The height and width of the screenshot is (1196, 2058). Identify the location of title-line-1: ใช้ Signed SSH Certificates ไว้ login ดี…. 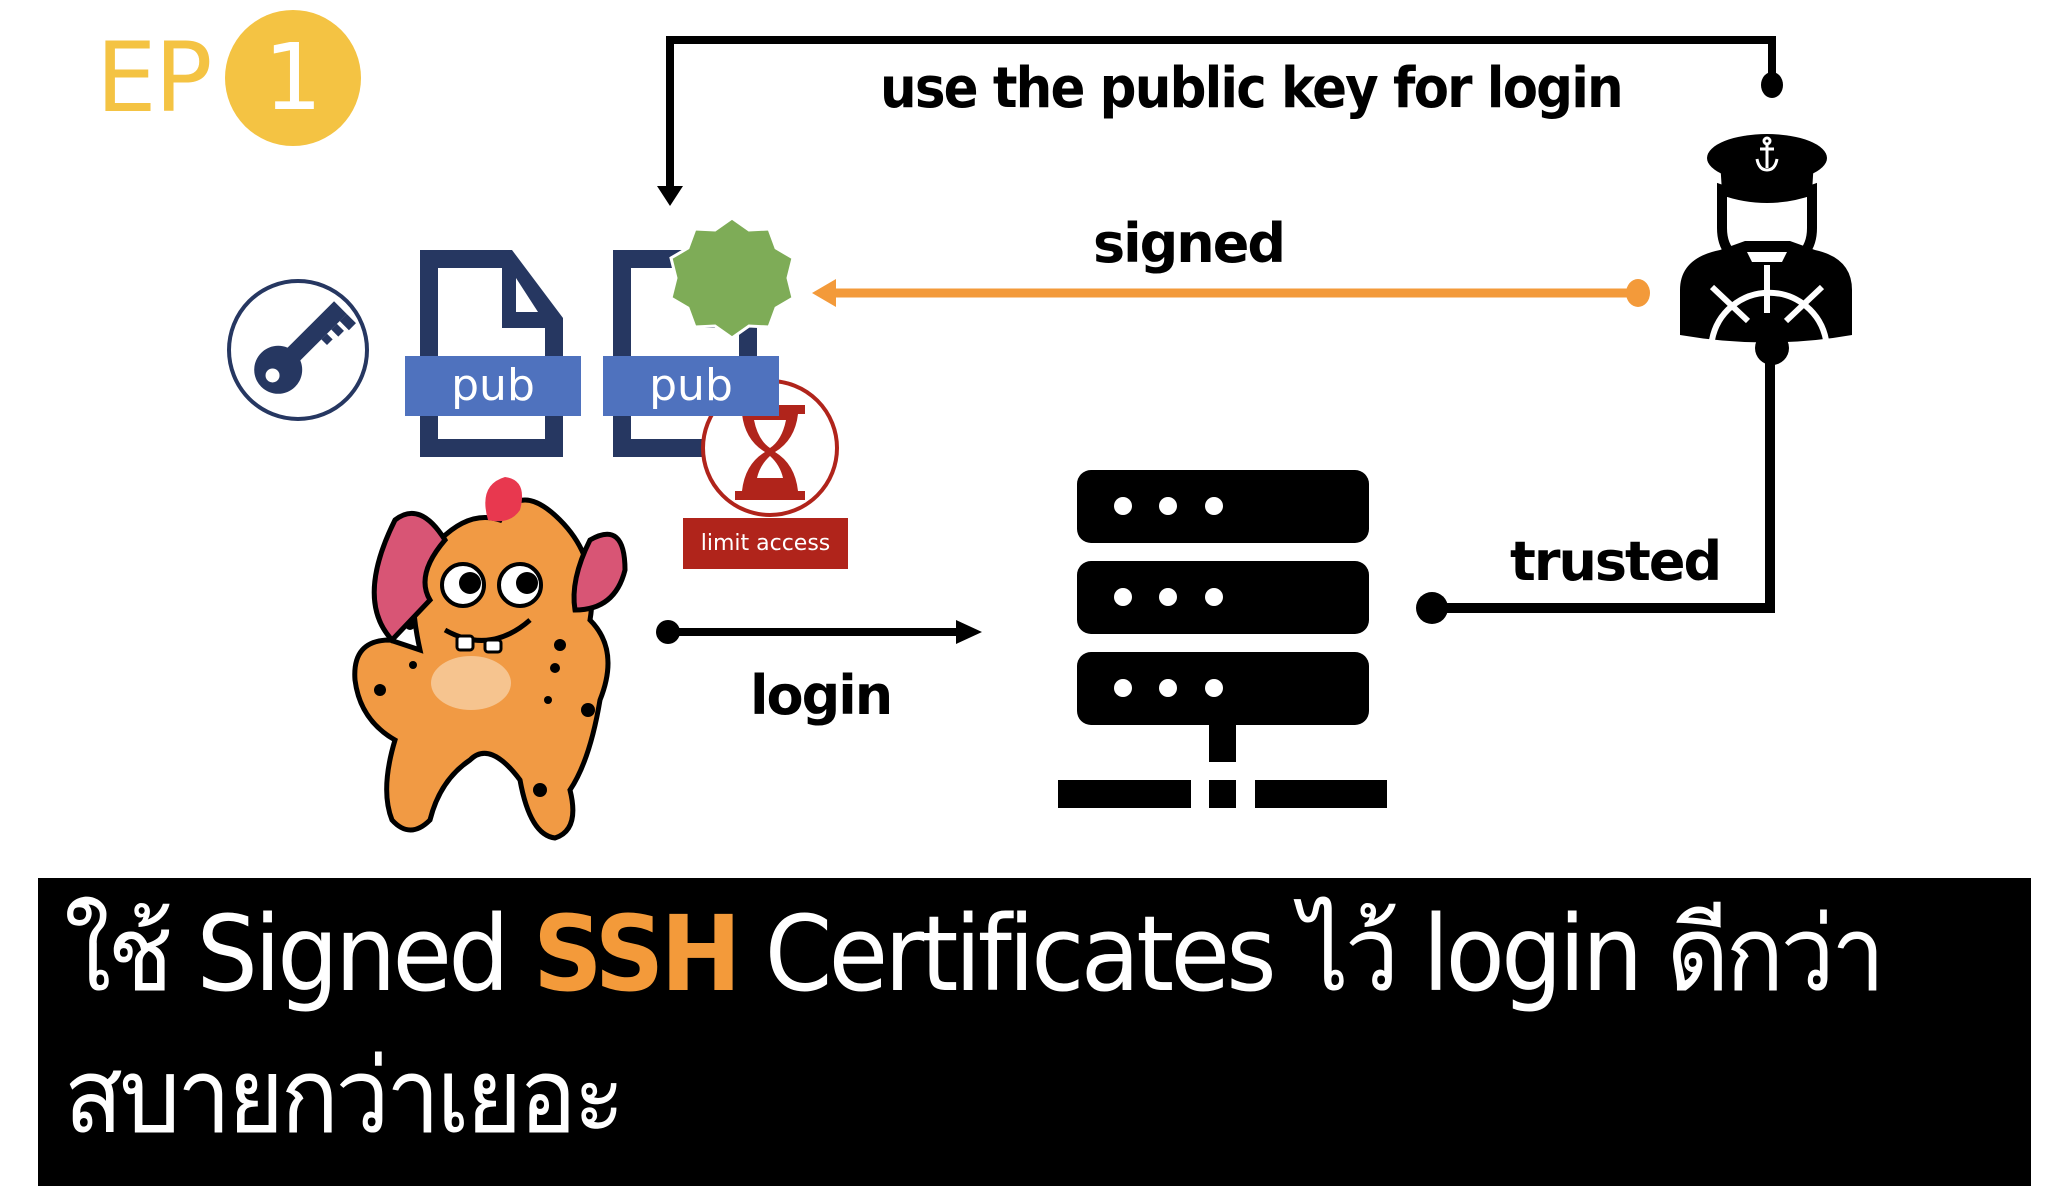
(974, 954).